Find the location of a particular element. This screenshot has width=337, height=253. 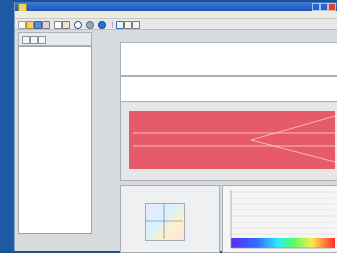

zoom-icon is located at coordinates (78, 25).